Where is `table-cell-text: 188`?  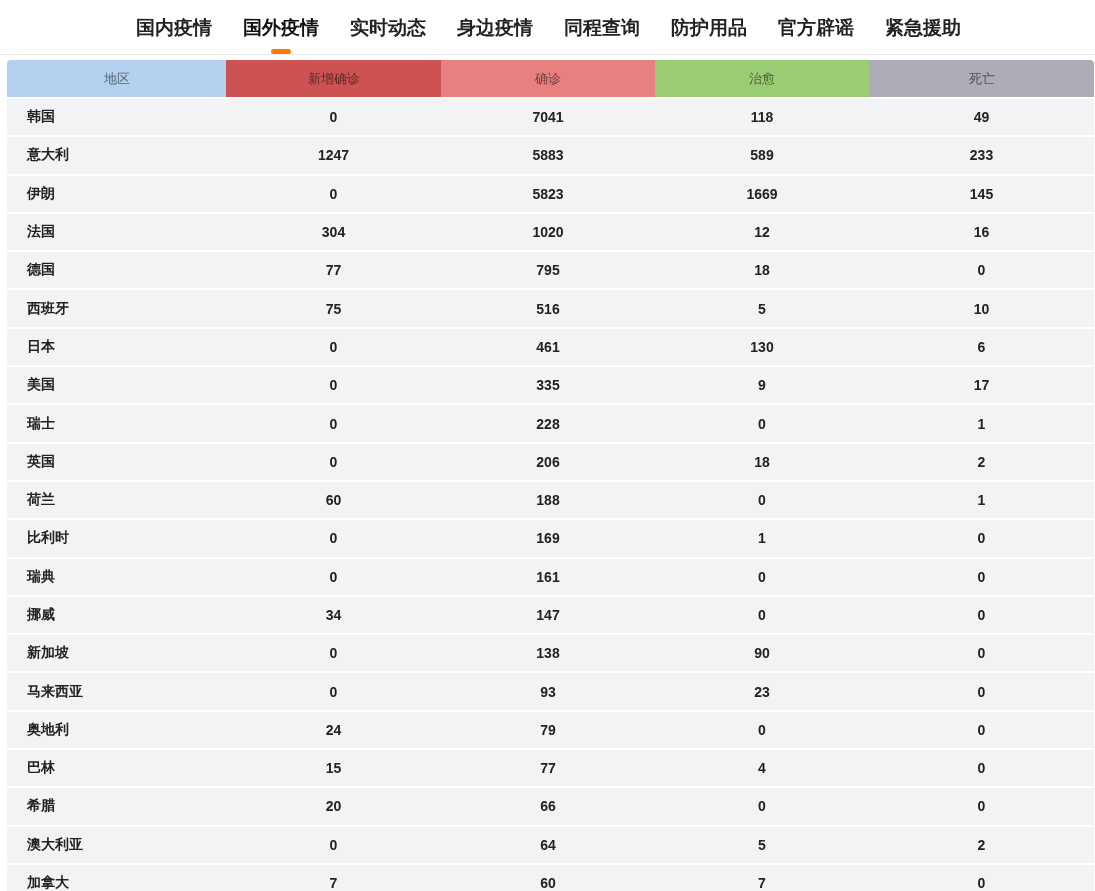
table-cell-text: 188 is located at coordinates (548, 501).